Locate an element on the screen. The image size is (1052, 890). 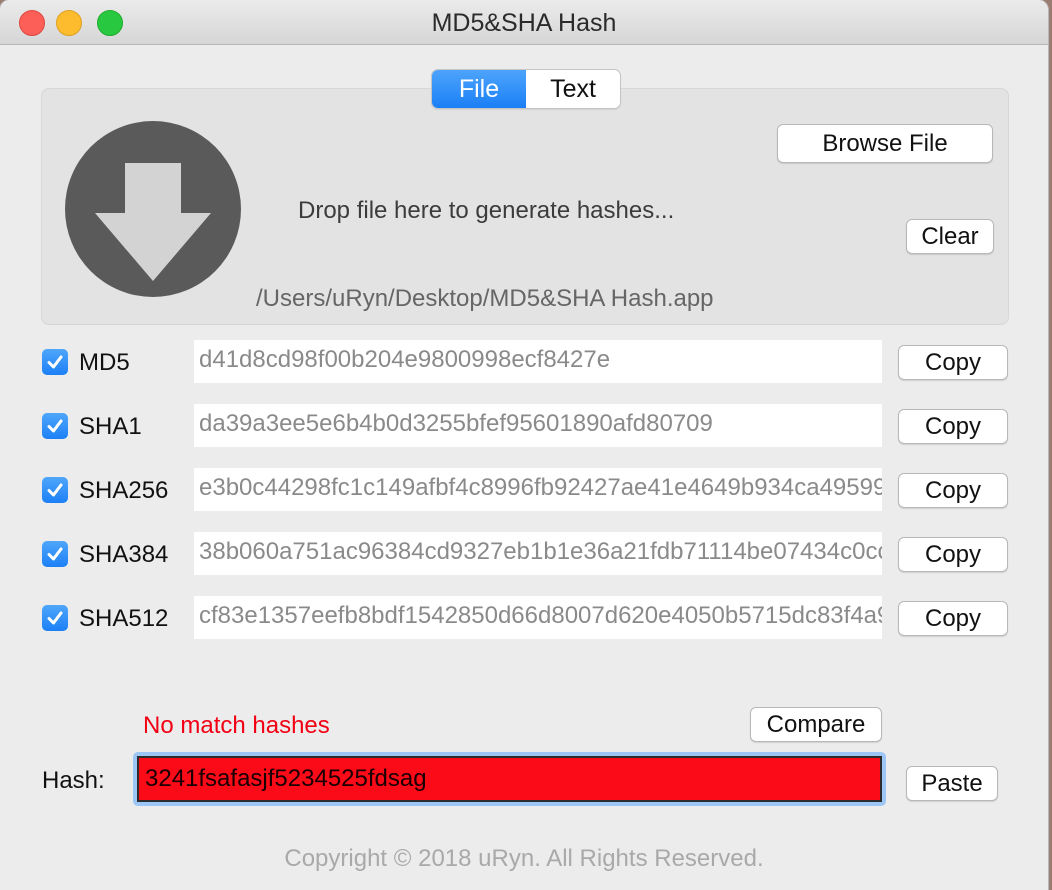
sha384-copy-button: Copy is located at coordinates (953, 554).